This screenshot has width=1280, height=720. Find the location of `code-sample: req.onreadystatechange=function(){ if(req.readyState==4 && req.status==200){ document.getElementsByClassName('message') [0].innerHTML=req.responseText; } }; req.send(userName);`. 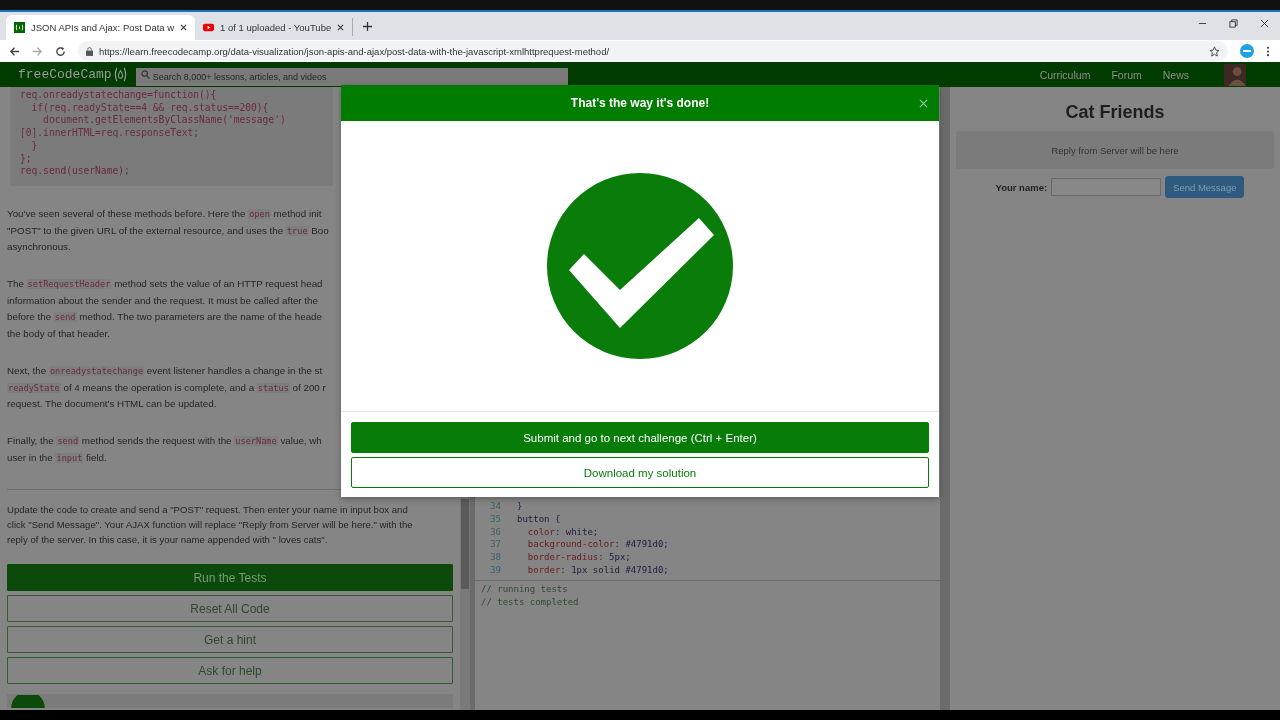

code-sample: req.onreadystatechange=function(){ if(req.readyState==4 && req.status==200){ document.getElementsByClassName('message') [0].innerHTML=req.responseText; } }; req.send(userName); is located at coordinates (171, 136).